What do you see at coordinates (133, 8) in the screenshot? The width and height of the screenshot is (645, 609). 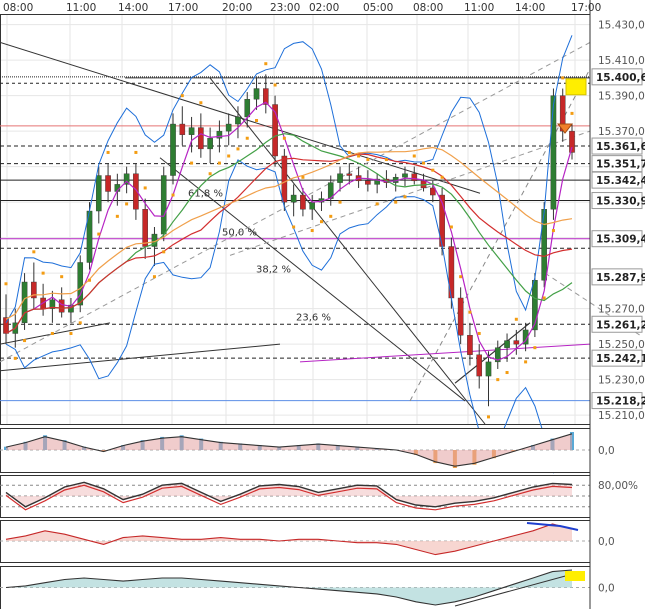 I see `time-tick-label: 14:00` at bounding box center [133, 8].